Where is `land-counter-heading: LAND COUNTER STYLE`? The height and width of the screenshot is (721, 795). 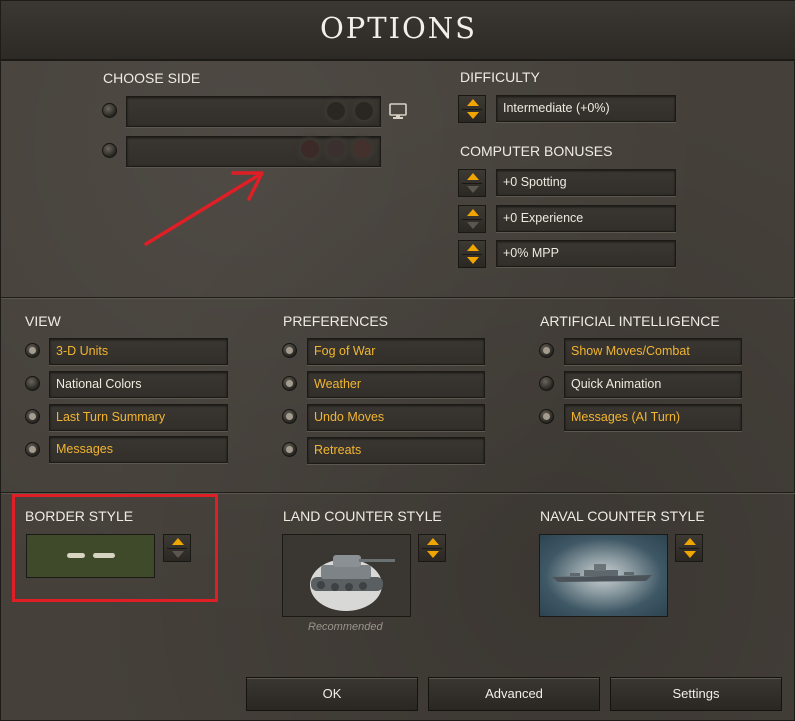
land-counter-heading: LAND COUNTER STYLE is located at coordinates (362, 516).